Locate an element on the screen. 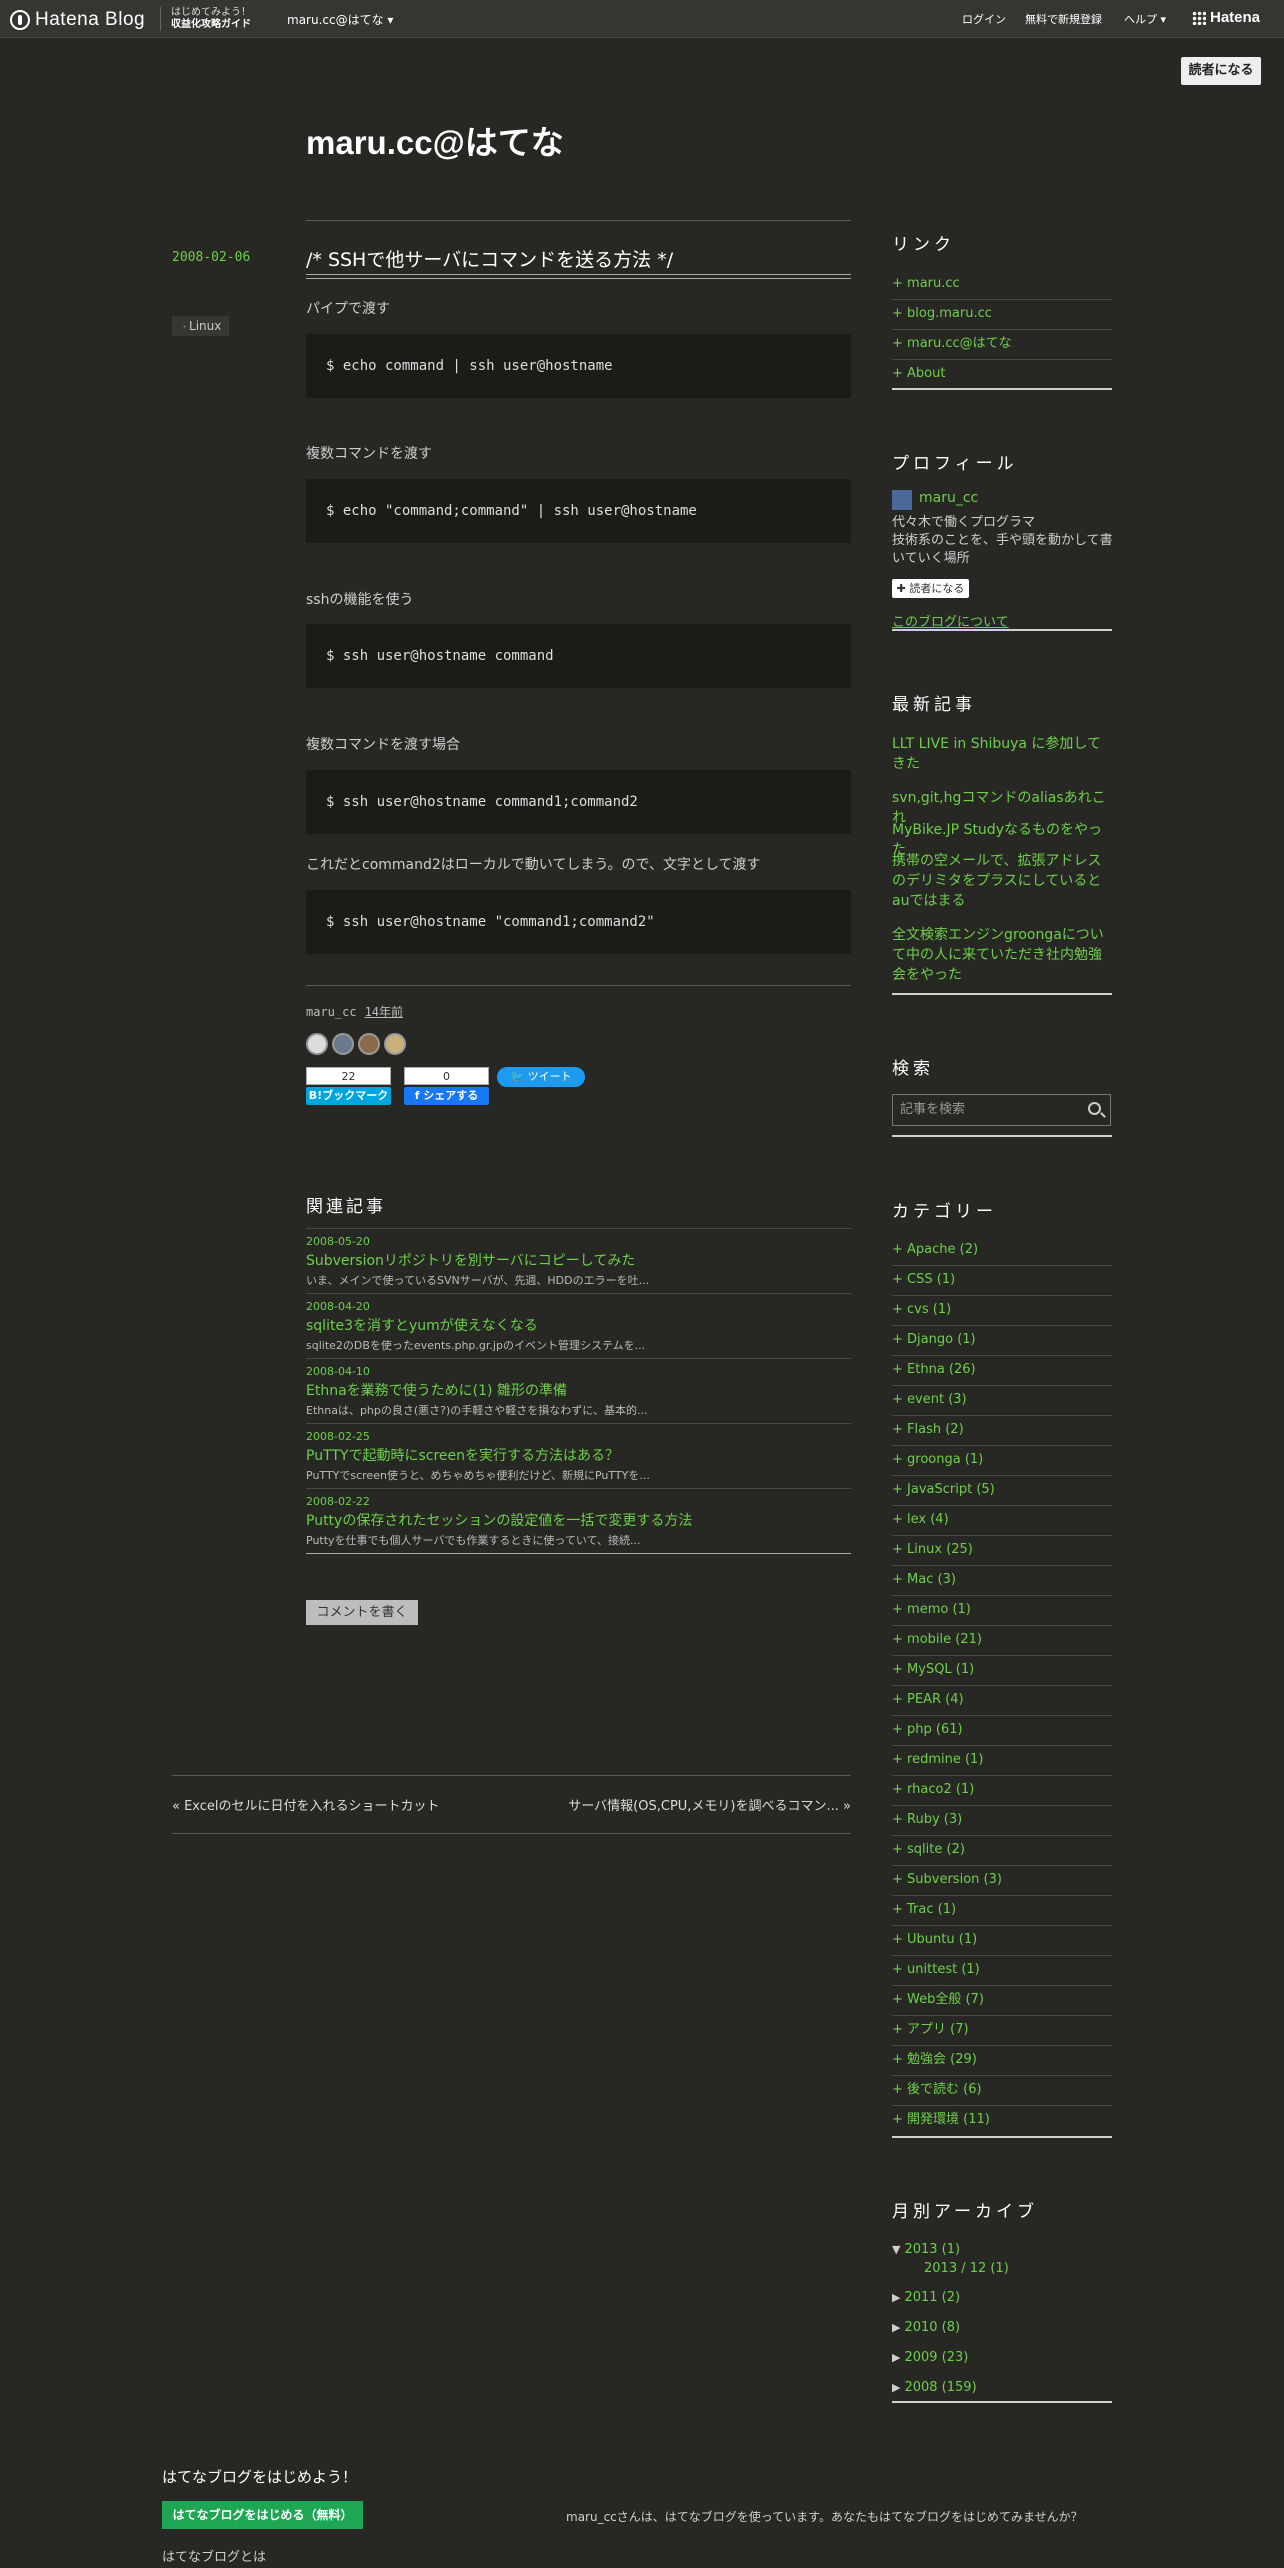 This screenshot has height=2568, width=1284. facebook-share-button: 0f シェアする is located at coordinates (446, 1087).